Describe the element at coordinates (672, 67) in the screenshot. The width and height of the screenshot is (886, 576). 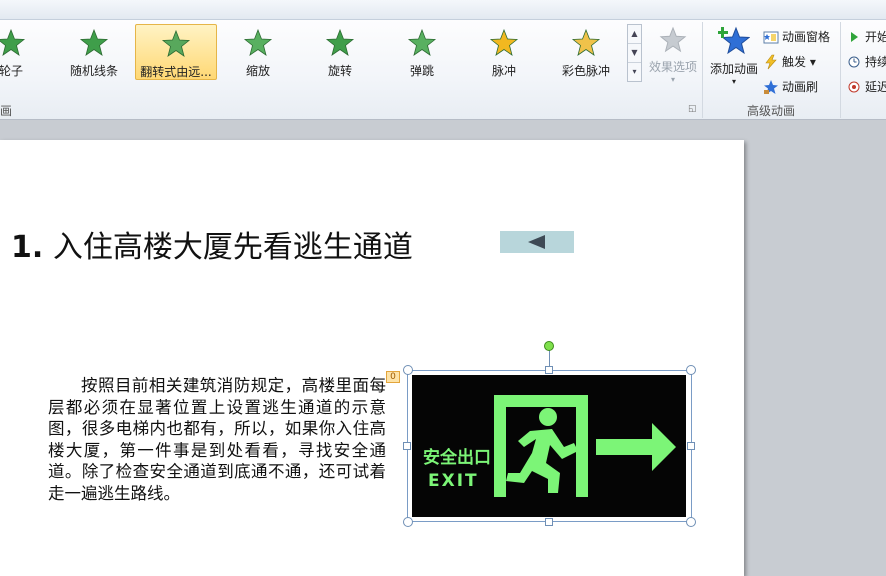
I see `effect-options-label: 效果选项` at that location.